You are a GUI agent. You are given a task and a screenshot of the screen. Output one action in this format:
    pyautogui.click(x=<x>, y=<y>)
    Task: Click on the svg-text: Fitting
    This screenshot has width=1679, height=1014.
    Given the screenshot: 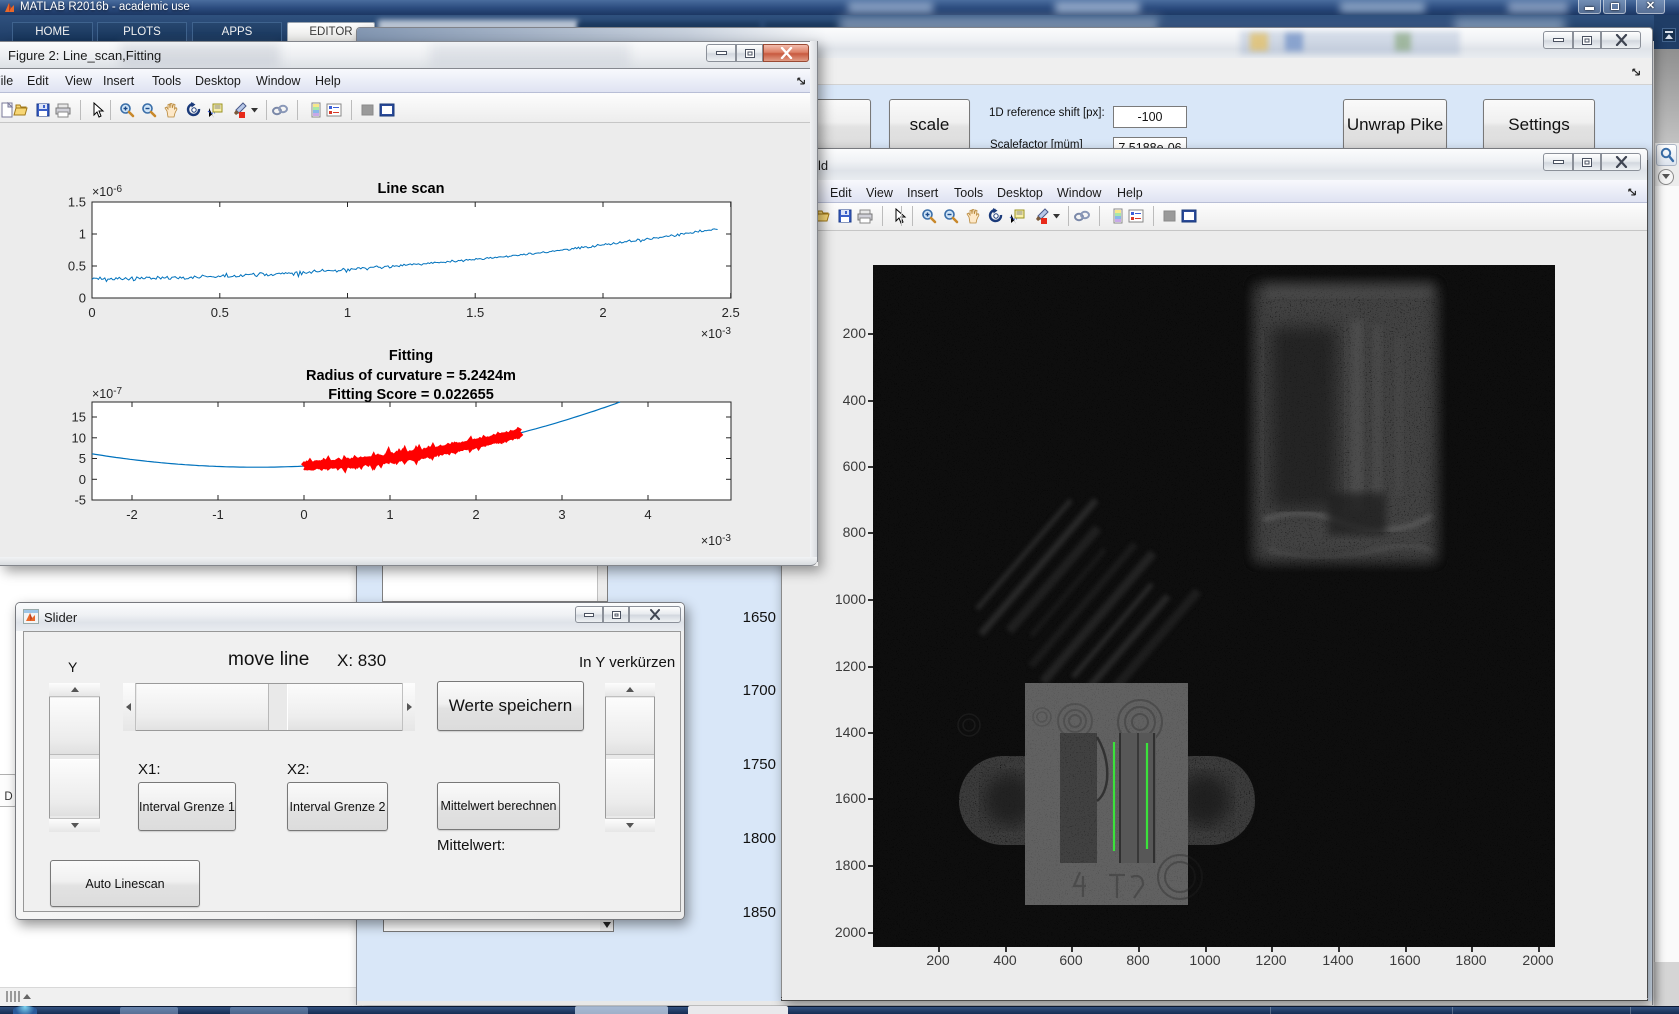 What is the action you would take?
    pyautogui.click(x=411, y=356)
    